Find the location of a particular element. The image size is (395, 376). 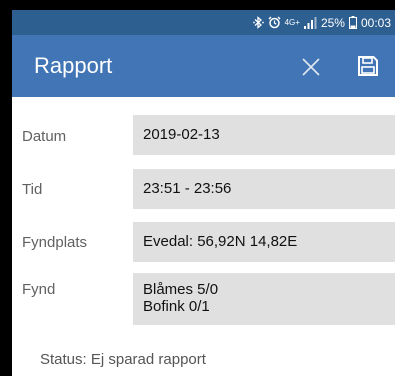

close-button is located at coordinates (311, 67).